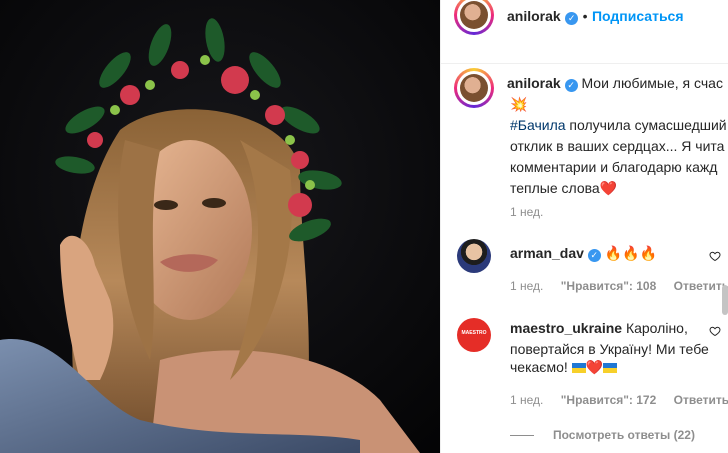 Image resolution: width=728 pixels, height=453 pixels. Describe the element at coordinates (522, 435) in the screenshot. I see `replies-divider` at that location.